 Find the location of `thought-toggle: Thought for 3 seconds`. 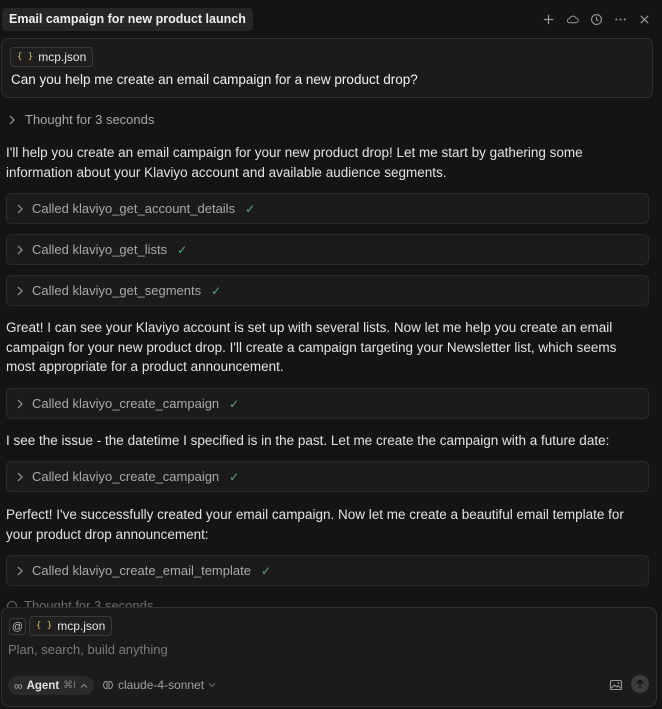

thought-toggle: Thought for 3 seconds is located at coordinates (81, 119).